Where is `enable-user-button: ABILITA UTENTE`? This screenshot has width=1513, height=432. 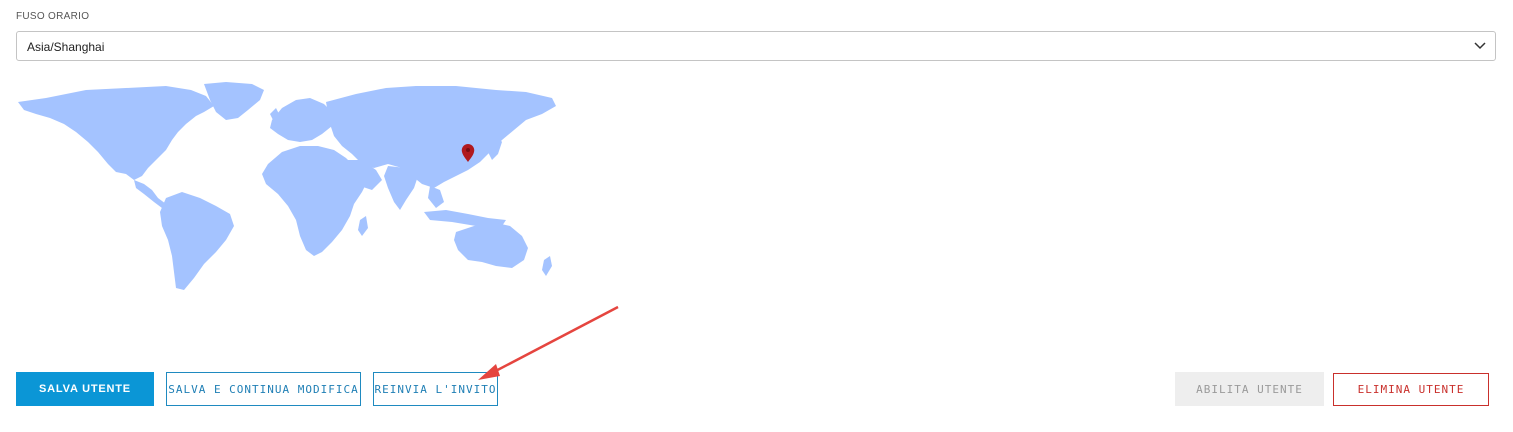 enable-user-button: ABILITA UTENTE is located at coordinates (1249, 389).